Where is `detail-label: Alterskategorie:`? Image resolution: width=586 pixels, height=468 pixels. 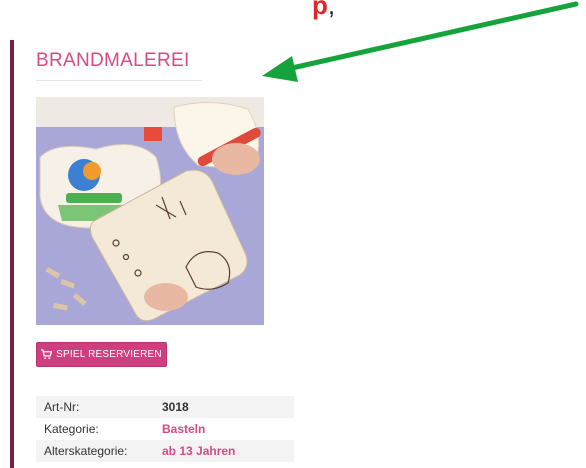 detail-label: Alterskategorie: is located at coordinates (95, 451).